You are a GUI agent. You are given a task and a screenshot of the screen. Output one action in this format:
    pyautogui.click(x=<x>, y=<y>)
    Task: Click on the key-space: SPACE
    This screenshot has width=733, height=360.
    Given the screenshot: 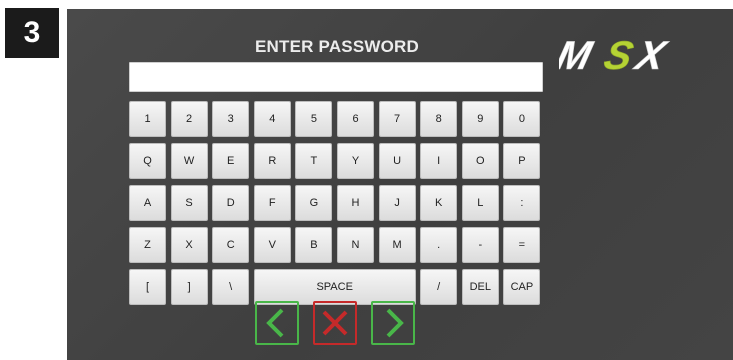 What is the action you would take?
    pyautogui.click(x=334, y=287)
    